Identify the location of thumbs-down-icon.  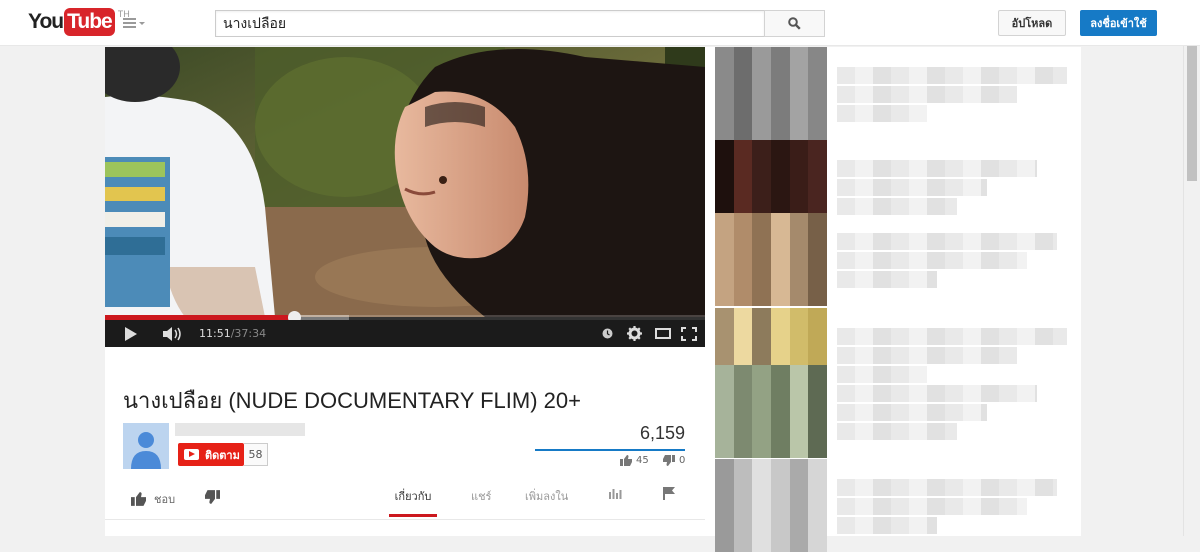
(669, 460).